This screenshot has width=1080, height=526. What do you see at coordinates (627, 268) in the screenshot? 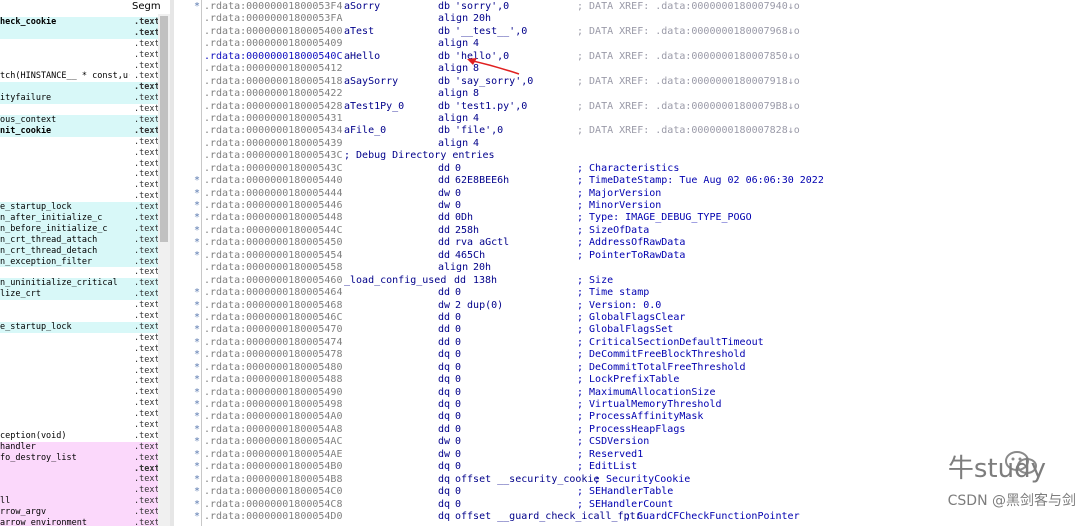
I see `disasm-line: .rdata:0000000180005458 align 20h` at bounding box center [627, 268].